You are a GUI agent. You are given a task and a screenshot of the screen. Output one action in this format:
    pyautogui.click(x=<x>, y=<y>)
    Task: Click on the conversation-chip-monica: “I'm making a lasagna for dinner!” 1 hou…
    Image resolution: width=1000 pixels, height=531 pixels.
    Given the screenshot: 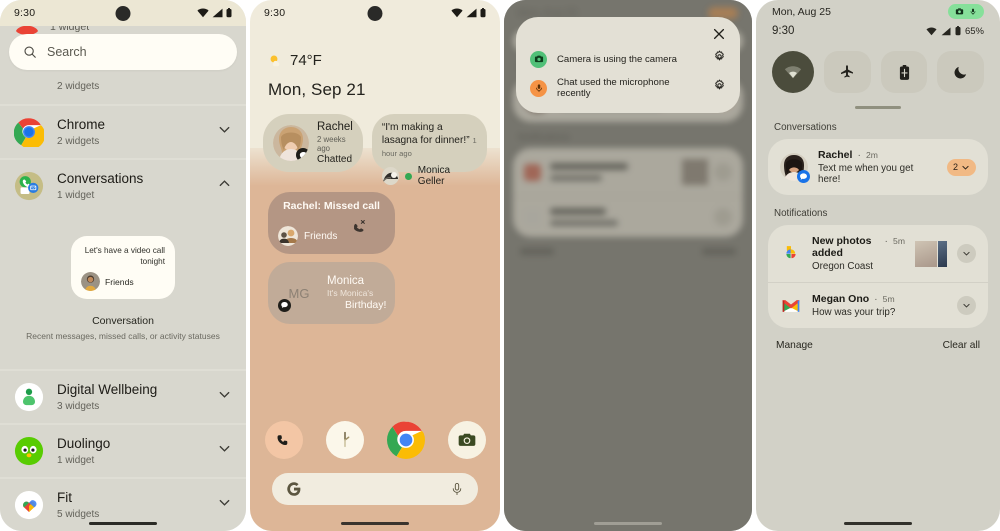 What is the action you would take?
    pyautogui.click(x=429, y=150)
    